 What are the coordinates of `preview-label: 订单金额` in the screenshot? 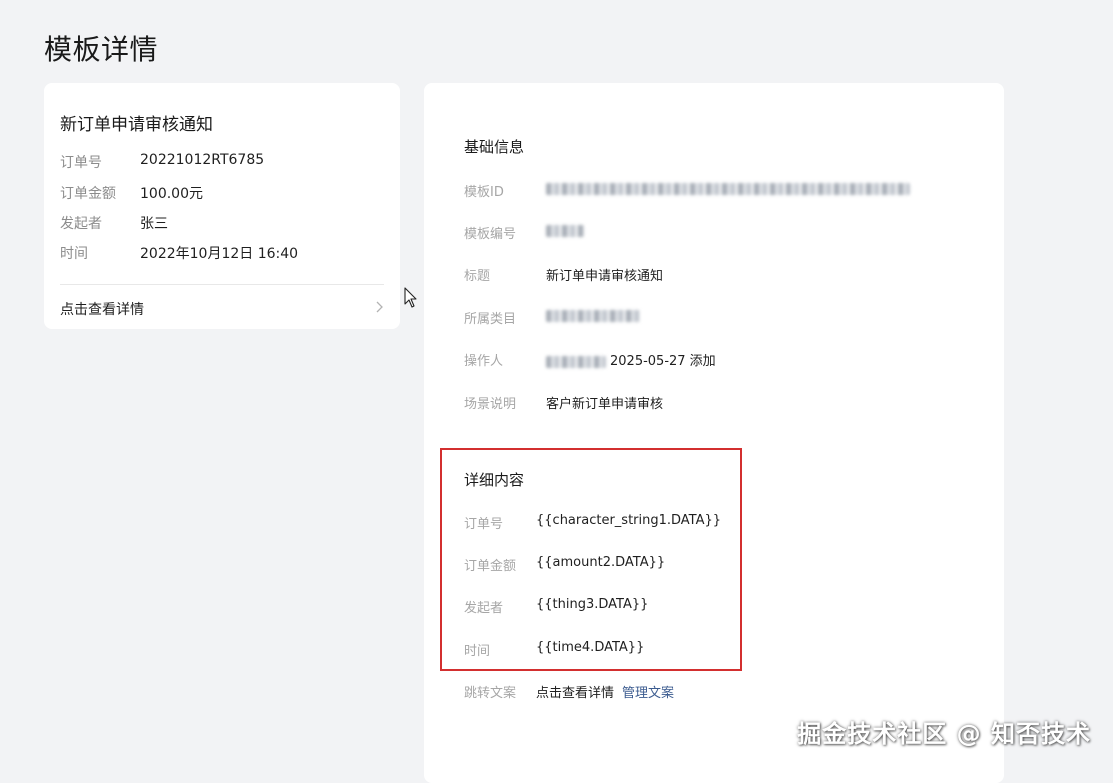 It's located at (88, 194).